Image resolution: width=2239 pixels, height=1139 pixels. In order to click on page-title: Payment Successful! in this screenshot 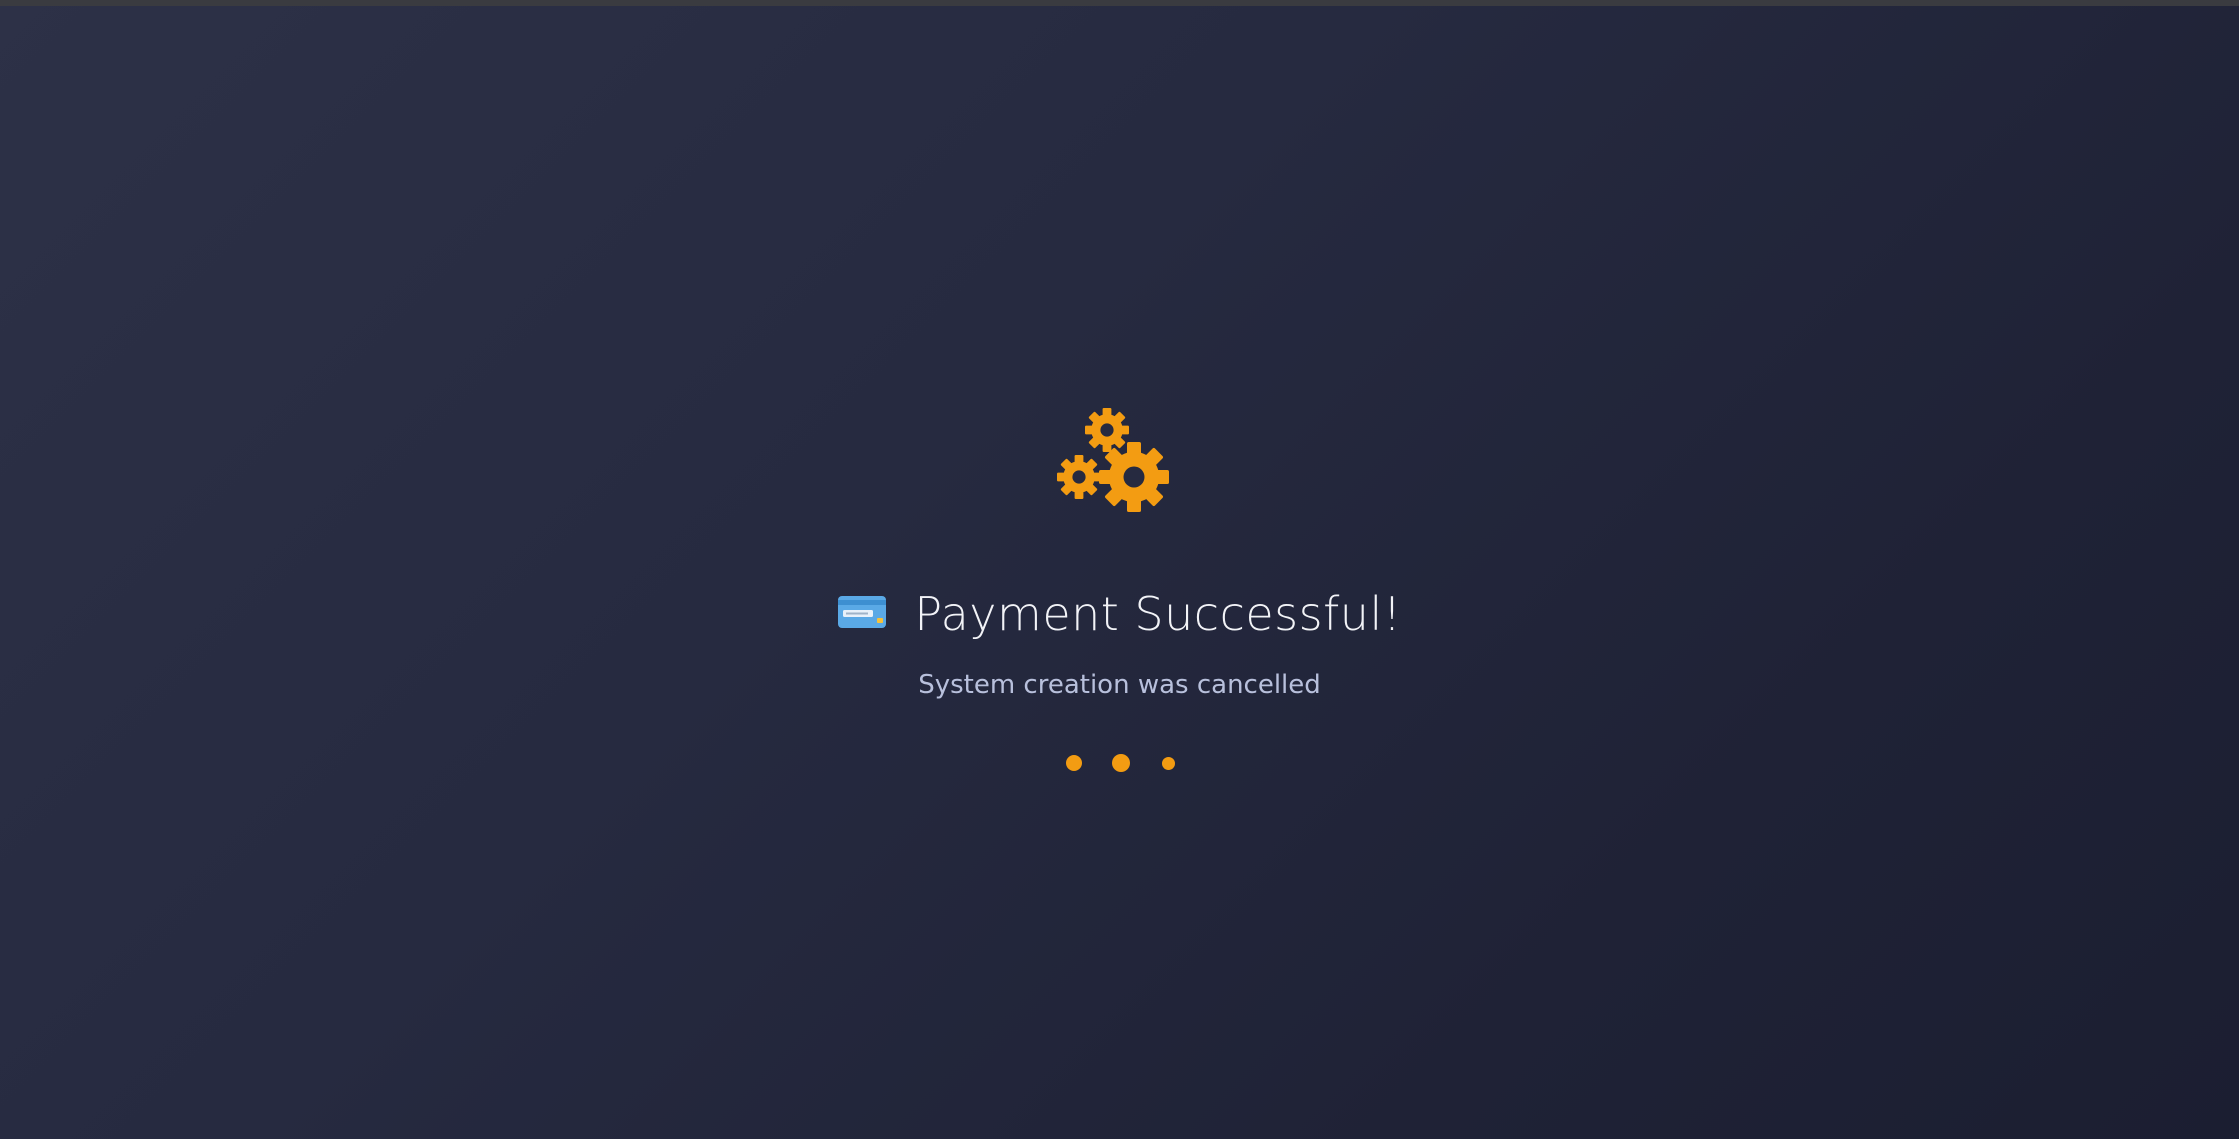, I will do `click(1158, 613)`.